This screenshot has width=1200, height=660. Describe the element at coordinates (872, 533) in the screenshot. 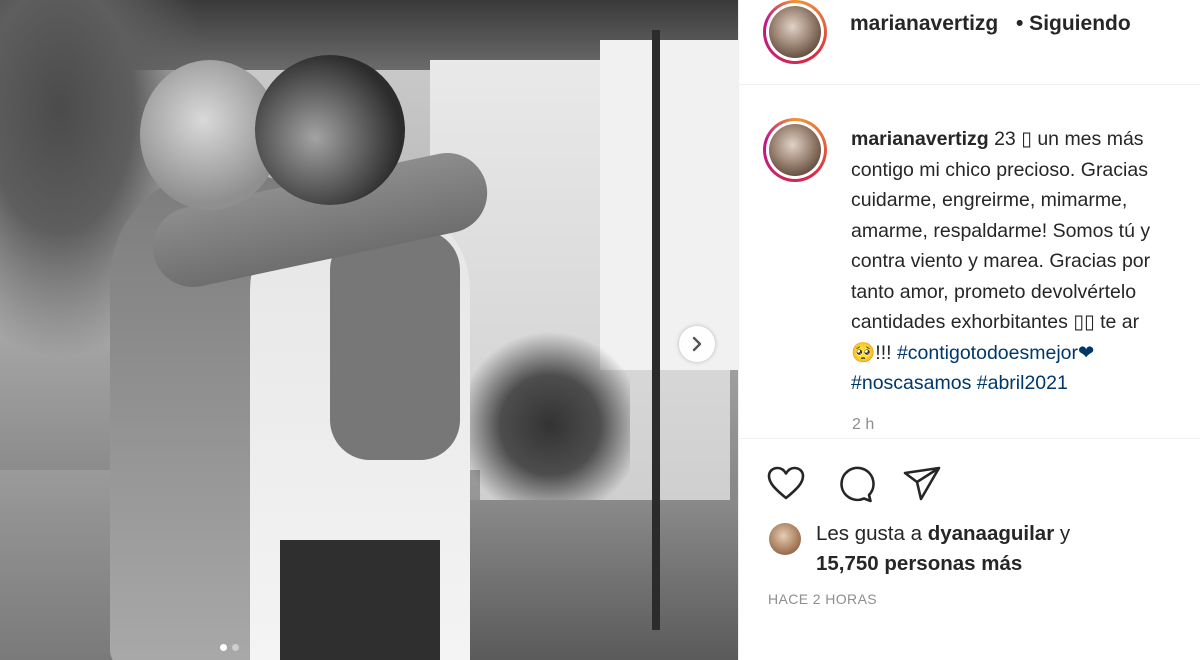

I see `likes-prefix: Les gusta a` at that location.